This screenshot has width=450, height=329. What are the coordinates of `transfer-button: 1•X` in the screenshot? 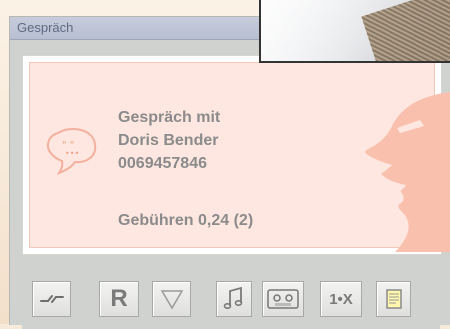 It's located at (341, 299).